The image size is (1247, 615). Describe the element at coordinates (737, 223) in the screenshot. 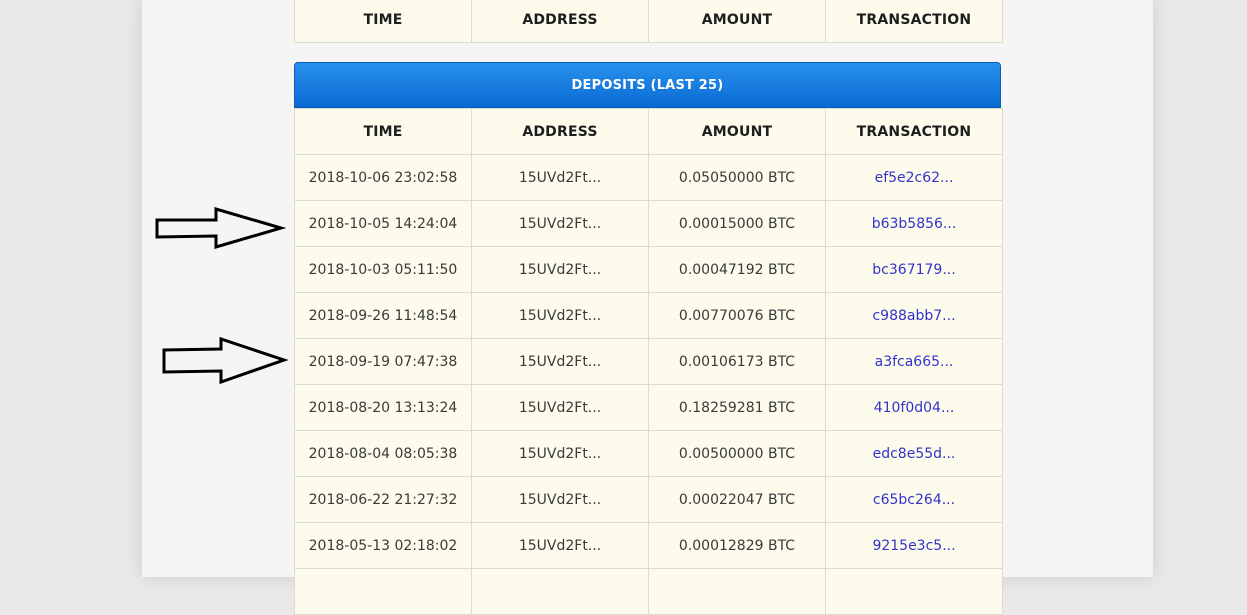

I see `cell-amount: 0.00015000 BTC` at that location.